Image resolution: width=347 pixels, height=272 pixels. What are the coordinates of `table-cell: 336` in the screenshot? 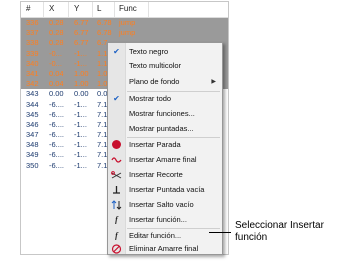 It's located at (32, 22).